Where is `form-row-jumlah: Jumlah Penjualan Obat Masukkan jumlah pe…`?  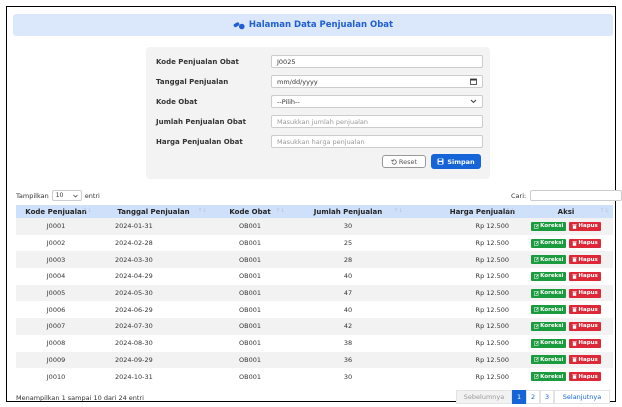 form-row-jumlah: Jumlah Penjualan Obat Masukkan jumlah pe… is located at coordinates (321, 121).